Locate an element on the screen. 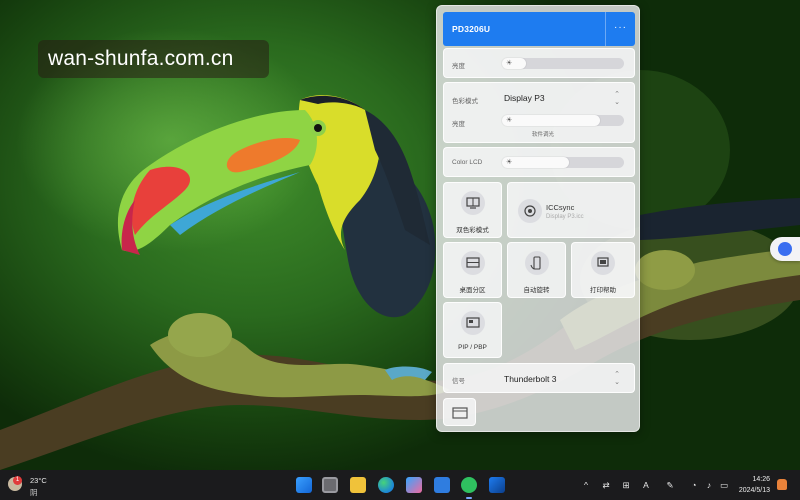 The height and width of the screenshot is (500, 800). auto-rotate-tile: 自动旋转 is located at coordinates (536, 270).